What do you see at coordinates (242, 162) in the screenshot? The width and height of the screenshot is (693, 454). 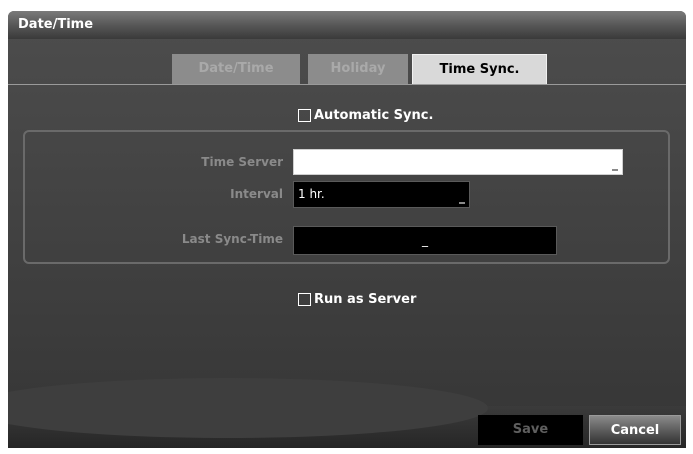 I see `time-server-label: Time Server` at bounding box center [242, 162].